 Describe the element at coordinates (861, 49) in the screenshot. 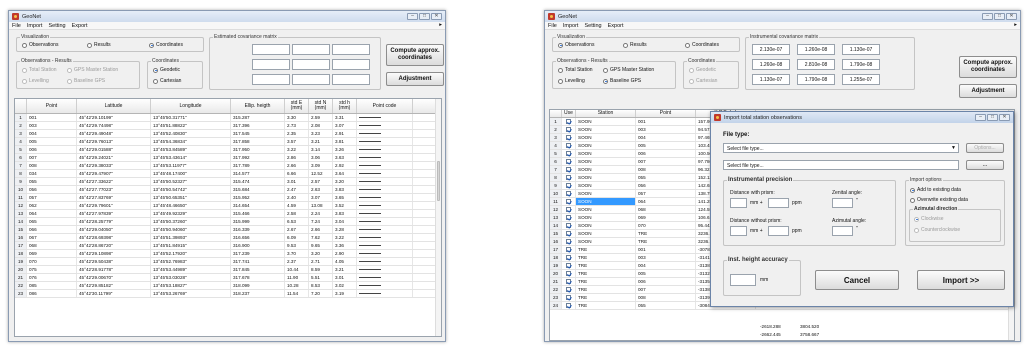

I see `cov-cell: 1.130e-07` at that location.